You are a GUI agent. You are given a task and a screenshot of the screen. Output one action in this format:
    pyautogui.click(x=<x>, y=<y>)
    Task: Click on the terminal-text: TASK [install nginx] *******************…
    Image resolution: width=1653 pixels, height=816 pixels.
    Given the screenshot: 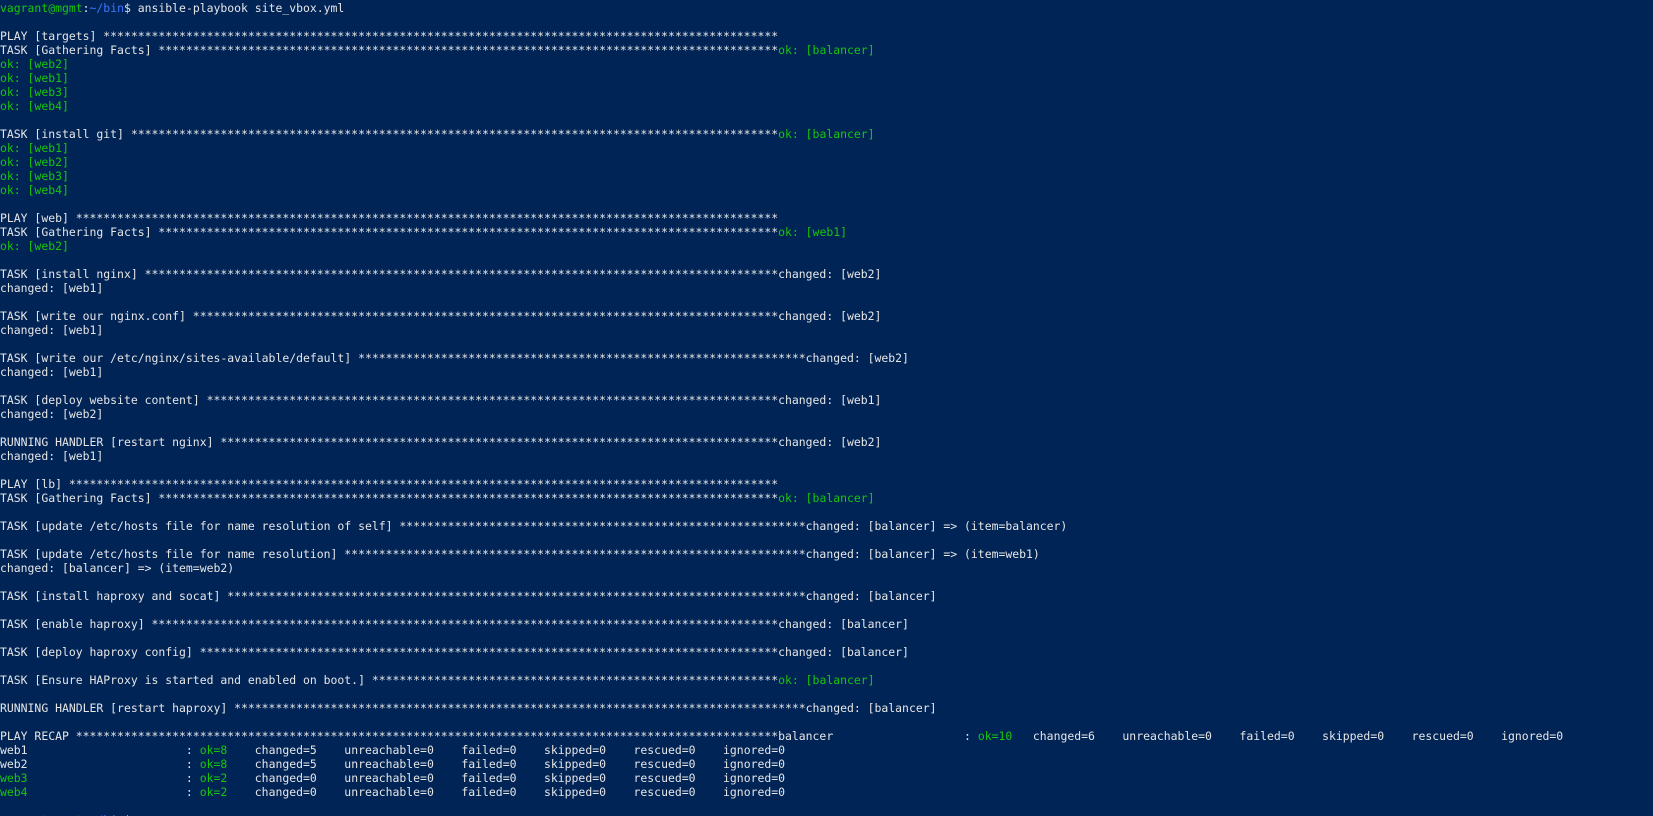 What is the action you would take?
    pyautogui.click(x=441, y=274)
    